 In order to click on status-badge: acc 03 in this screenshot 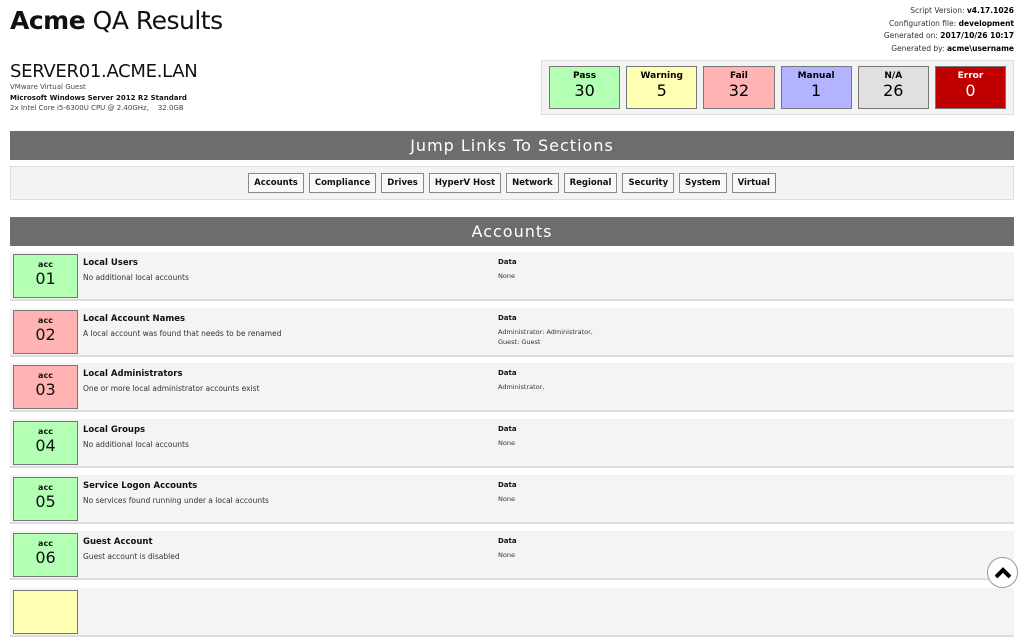, I will do `click(45, 387)`.